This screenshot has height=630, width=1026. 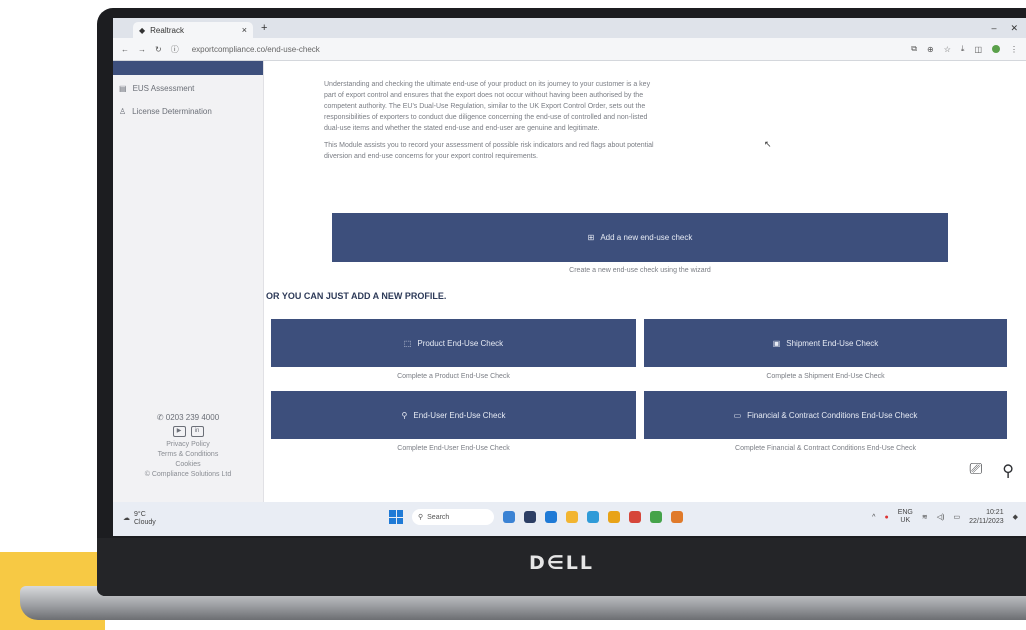 I want to click on edge-icon, so click(x=593, y=517).